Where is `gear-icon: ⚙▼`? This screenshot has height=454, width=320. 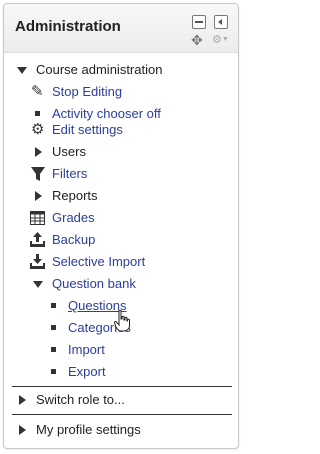
gear-icon: ⚙▼ is located at coordinates (220, 40).